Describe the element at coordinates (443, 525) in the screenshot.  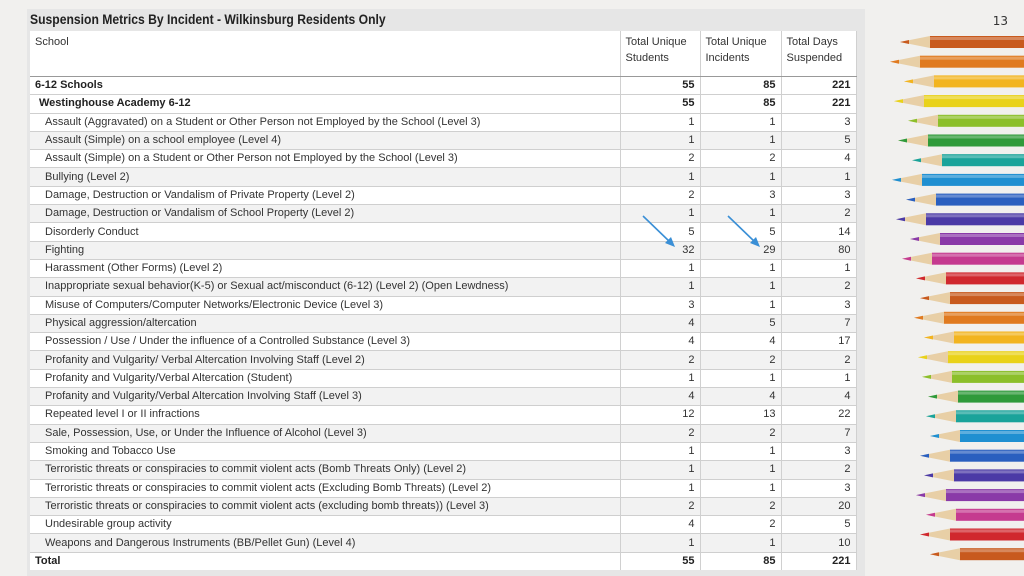
I see `table-row: Undesirable group activity 4 2 5` at that location.